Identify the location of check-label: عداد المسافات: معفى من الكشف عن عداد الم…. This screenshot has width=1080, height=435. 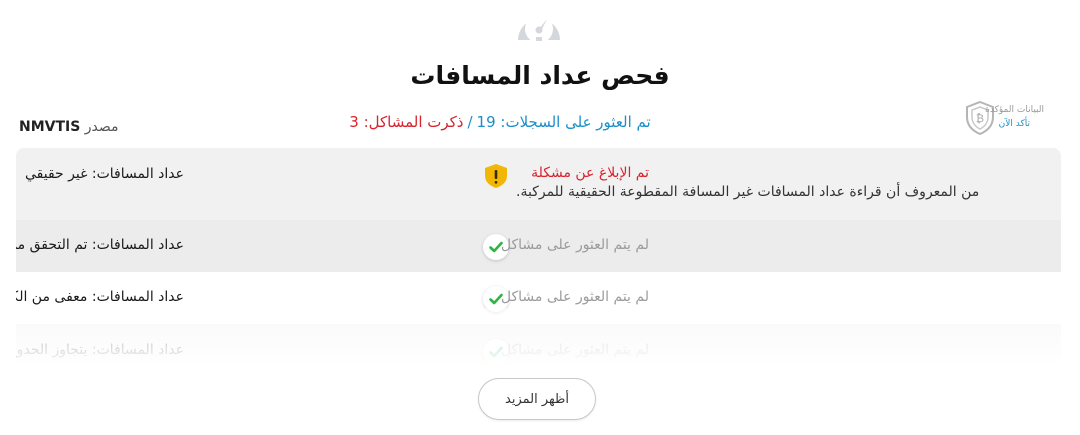
(100, 297).